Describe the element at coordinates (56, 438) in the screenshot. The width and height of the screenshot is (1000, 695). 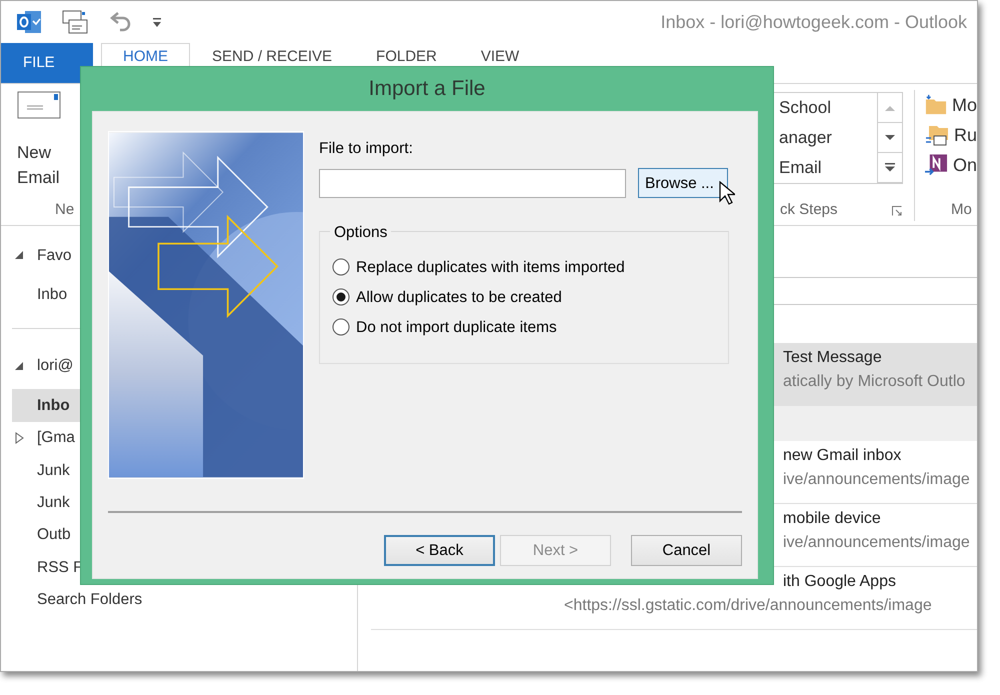
I see `folder-item: [Gma` at that location.